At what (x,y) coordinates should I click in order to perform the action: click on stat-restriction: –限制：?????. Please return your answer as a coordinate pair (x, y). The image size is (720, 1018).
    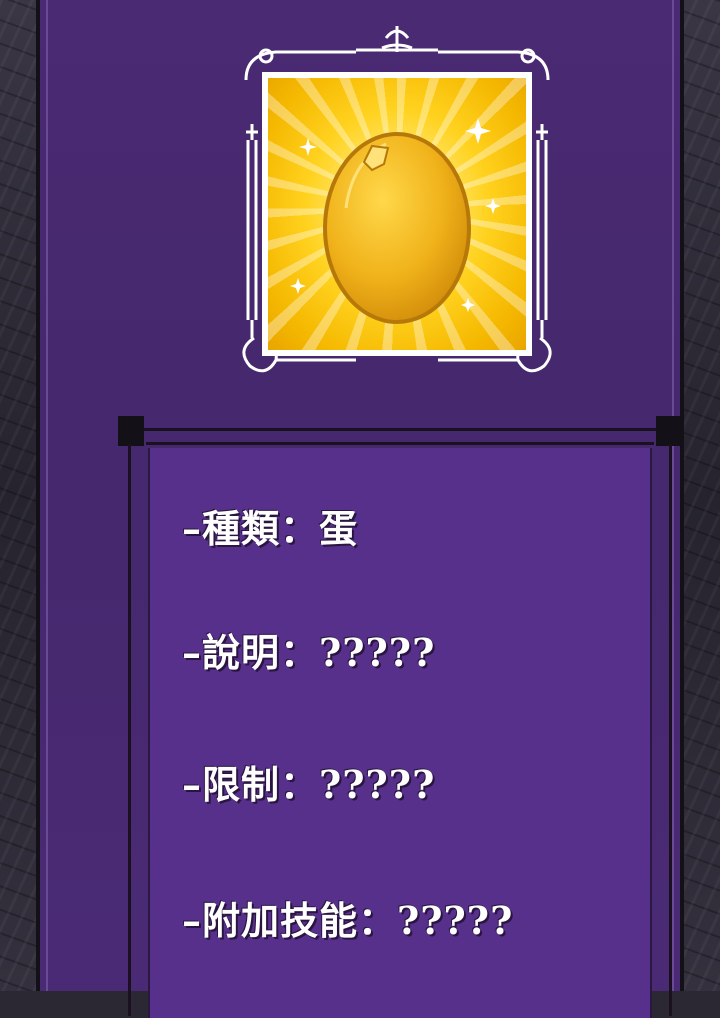
    Looking at the image, I should click on (309, 784).